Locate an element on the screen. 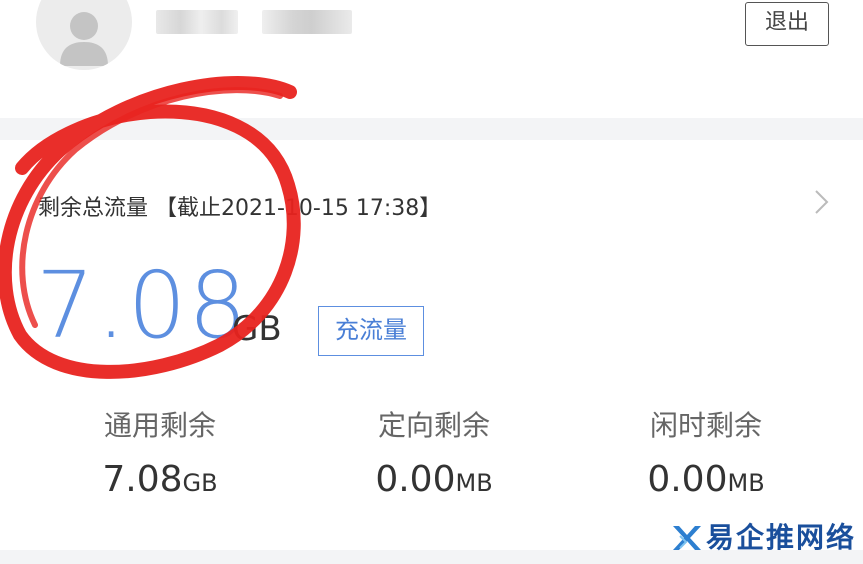  stat-label: 闲时剩余 is located at coordinates (705, 425).